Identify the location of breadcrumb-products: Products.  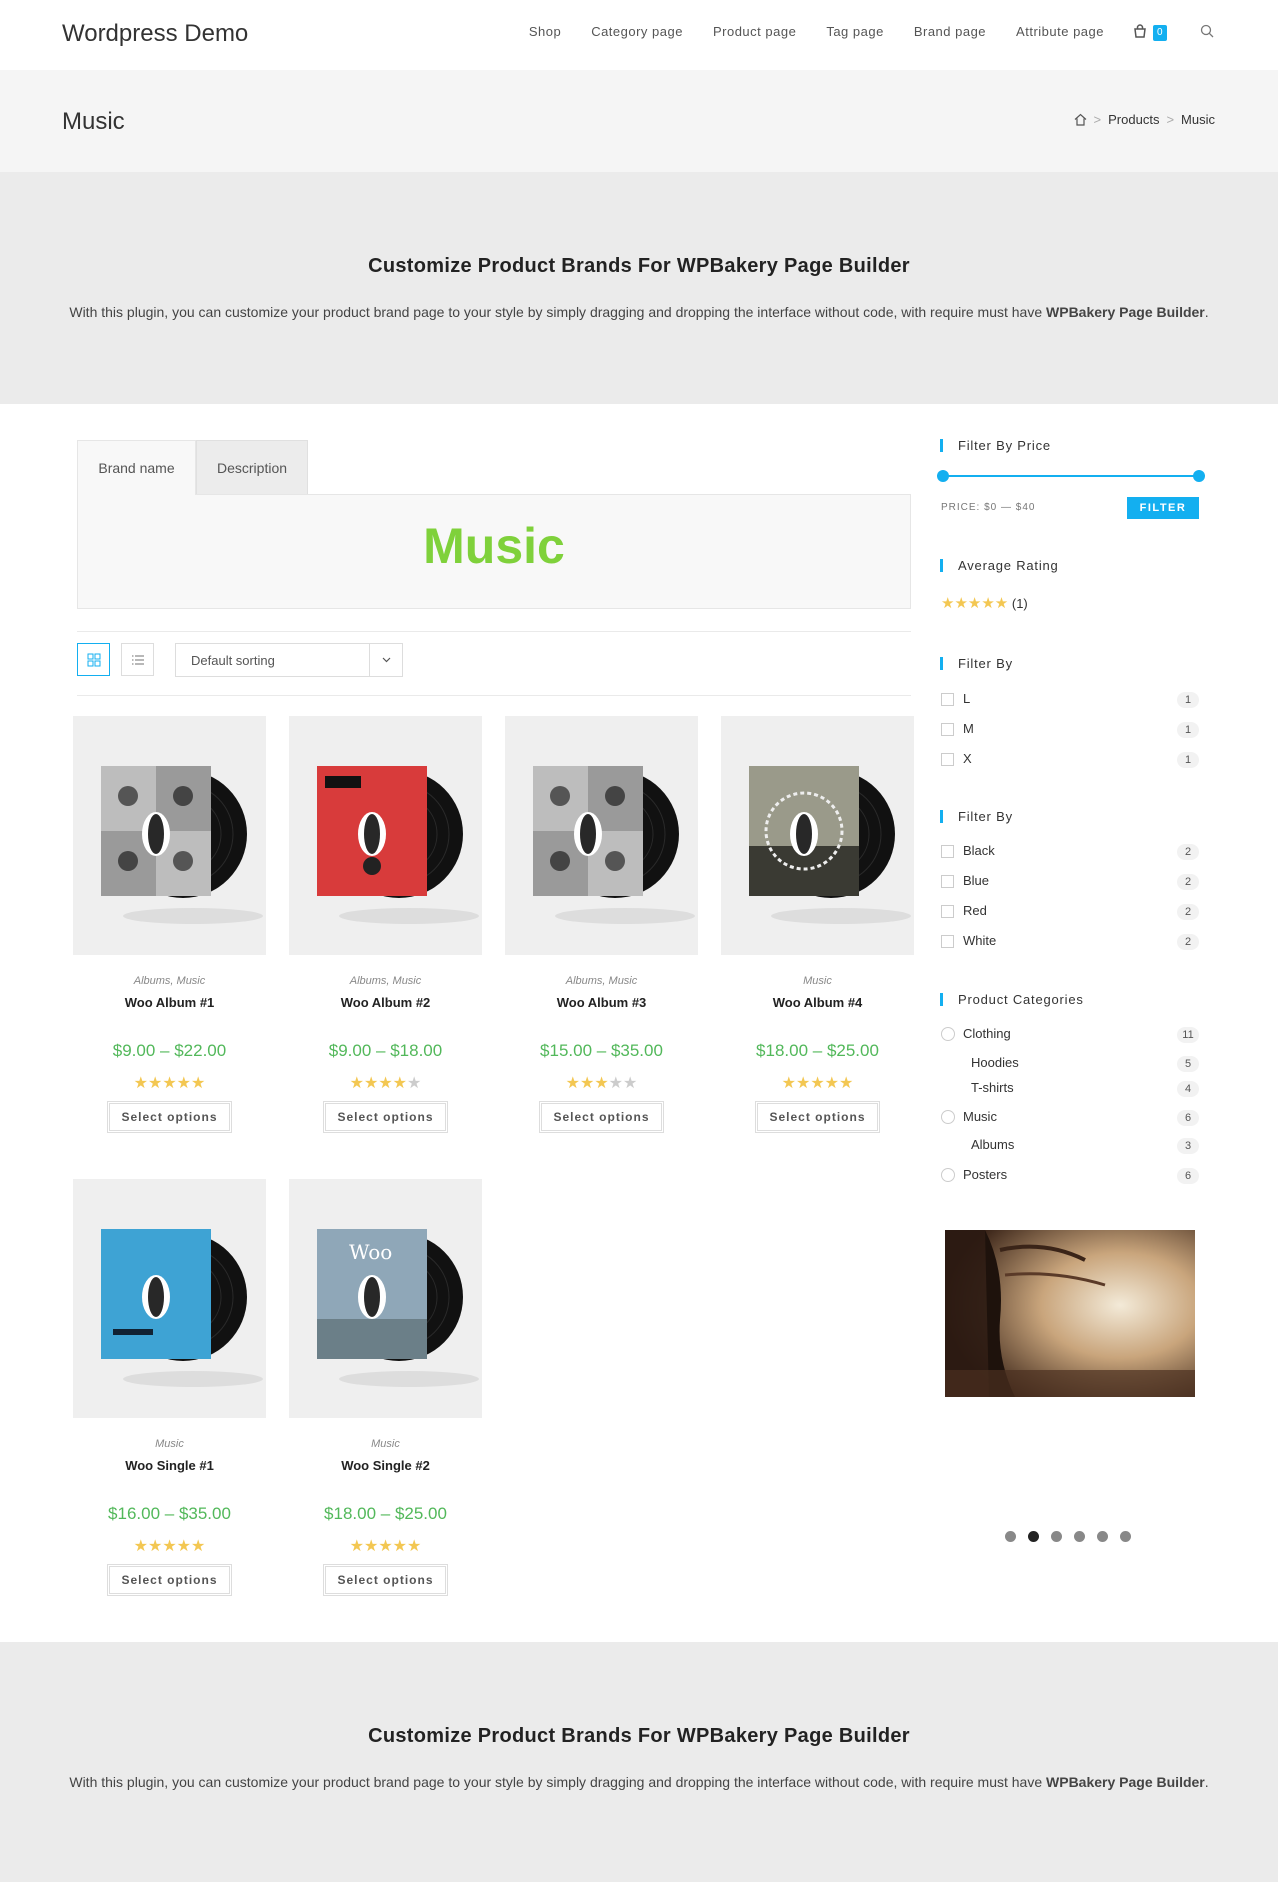
(1133, 119).